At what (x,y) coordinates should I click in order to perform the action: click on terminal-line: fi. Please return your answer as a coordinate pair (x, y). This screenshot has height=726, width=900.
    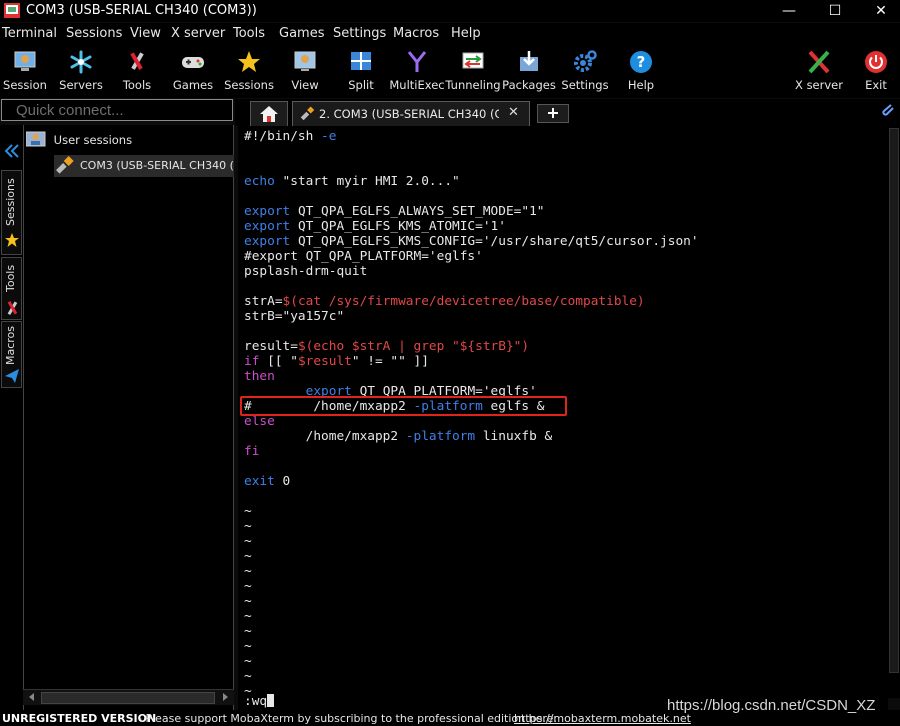
    Looking at the image, I should click on (251, 451).